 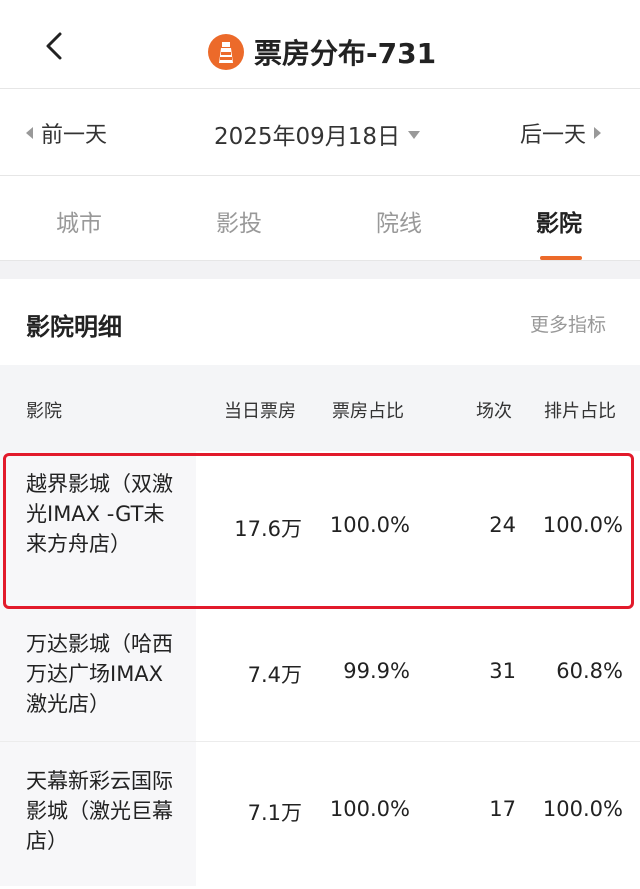 What do you see at coordinates (274, 813) in the screenshot?
I see `box-office-value: 7.1万` at bounding box center [274, 813].